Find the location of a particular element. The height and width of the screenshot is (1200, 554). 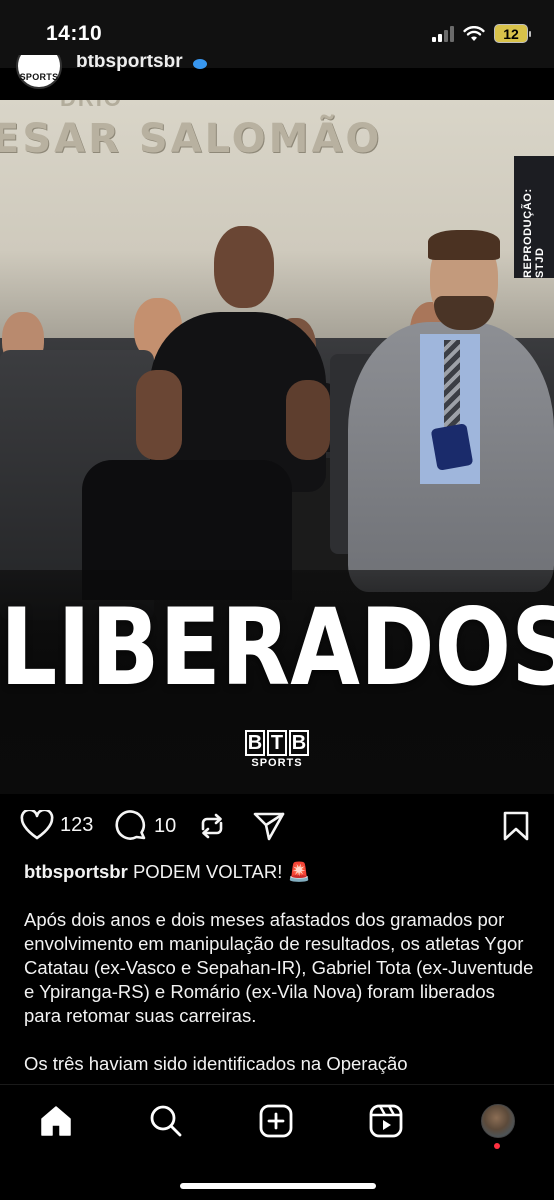

reproduction-credit: REPRODUÇÃO: STJD is located at coordinates (534, 217).